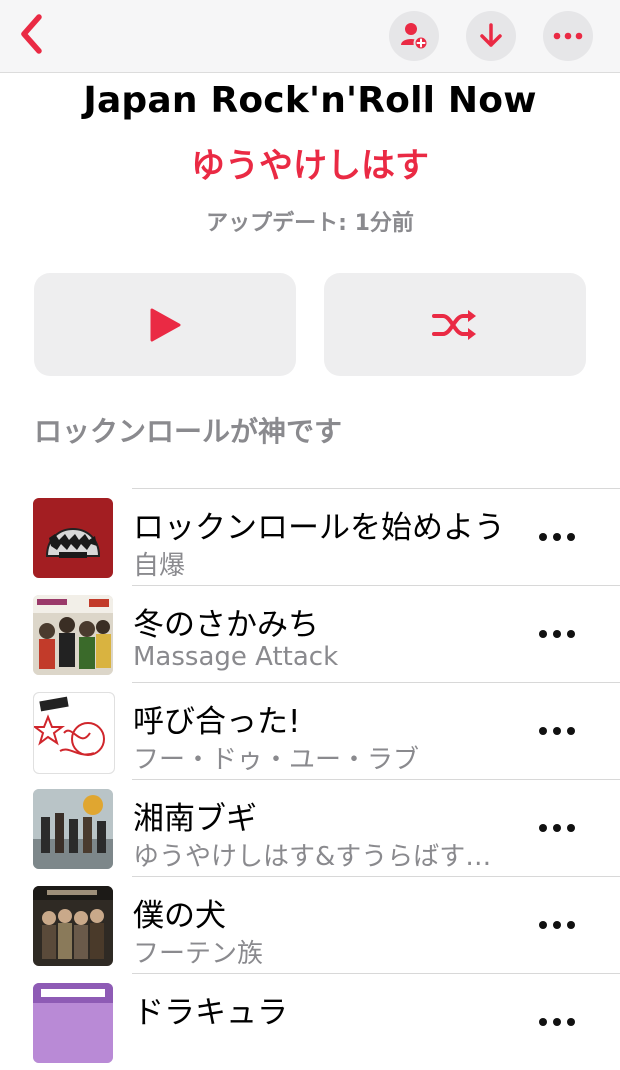  I want to click on track-artist: フー・ドゥ・ユー・ラブ, so click(276, 760).